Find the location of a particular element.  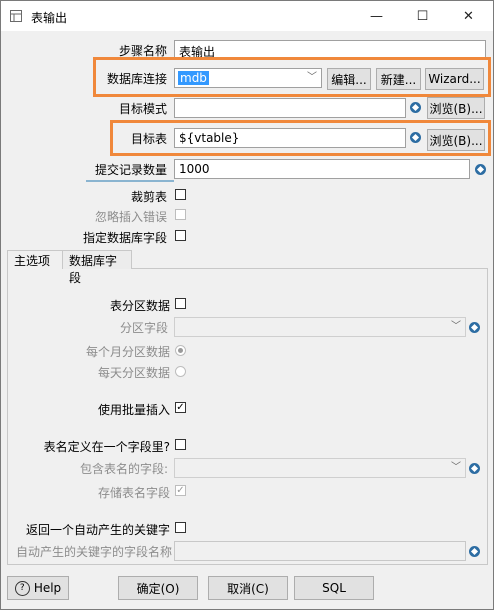

store-table-name-label: 存储表名字段 is located at coordinates (133, 493).